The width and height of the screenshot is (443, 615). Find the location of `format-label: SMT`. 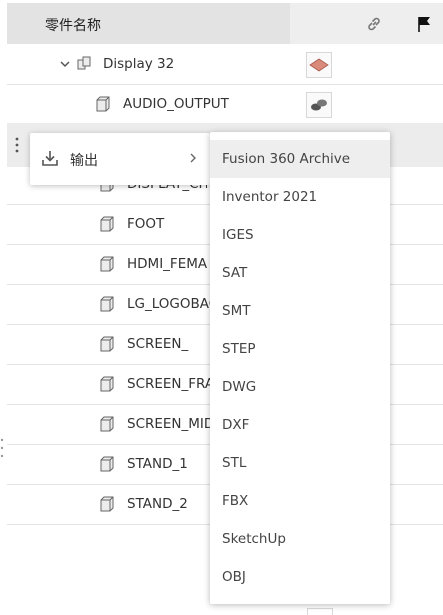

format-label: SMT is located at coordinates (236, 311).